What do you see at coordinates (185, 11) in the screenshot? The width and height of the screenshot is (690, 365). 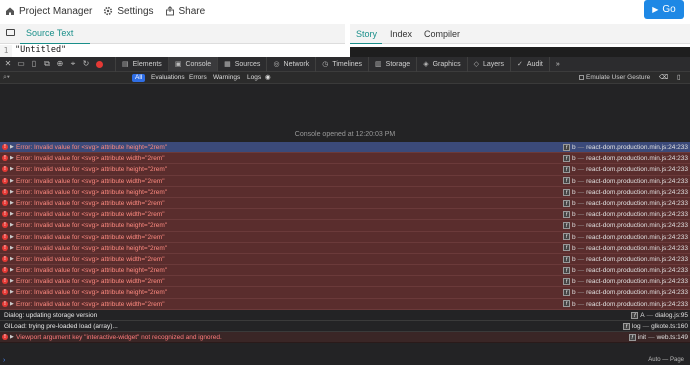 I see `share-link: Share` at bounding box center [185, 11].